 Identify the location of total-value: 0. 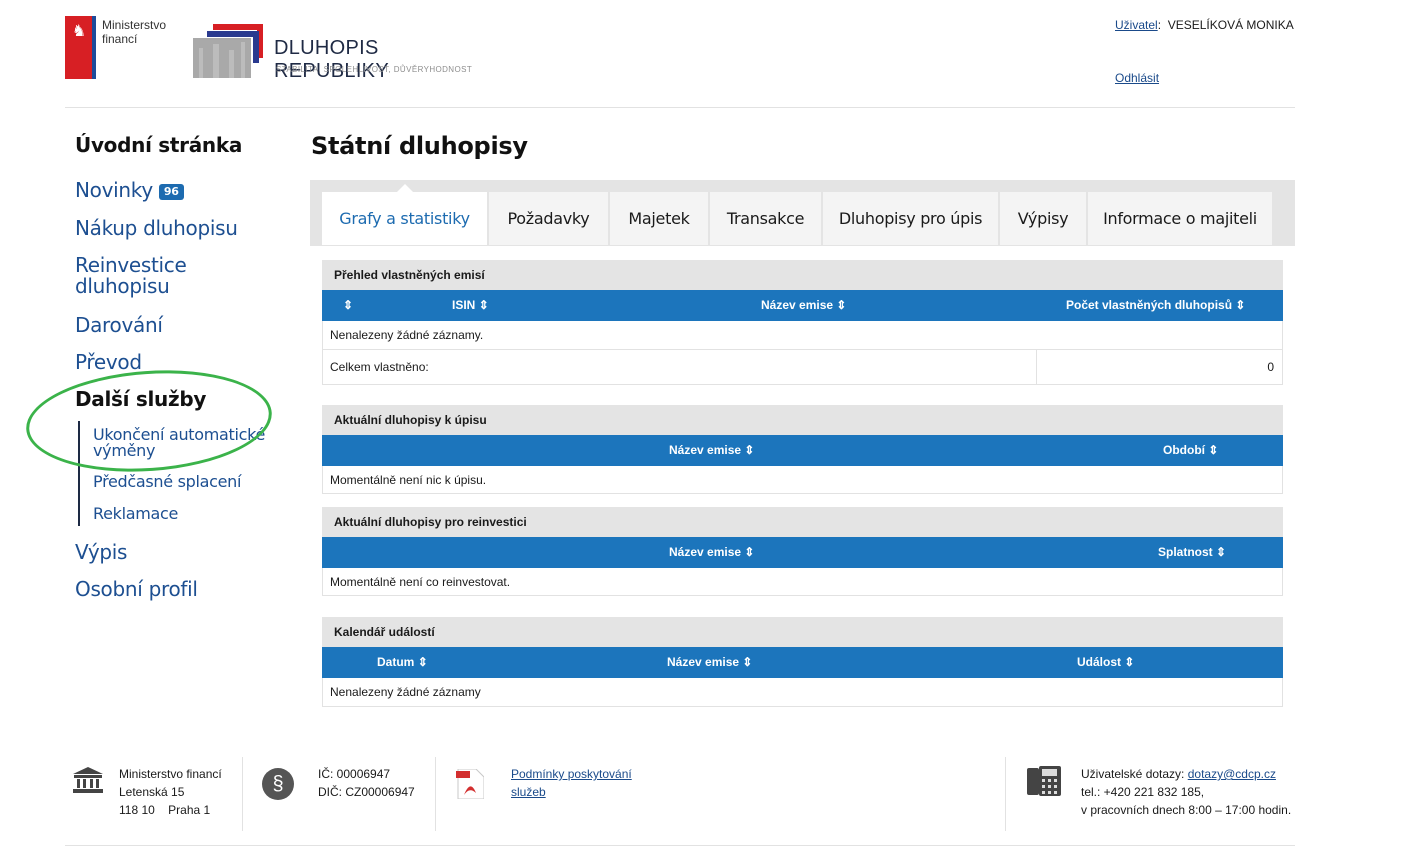
(1270, 367).